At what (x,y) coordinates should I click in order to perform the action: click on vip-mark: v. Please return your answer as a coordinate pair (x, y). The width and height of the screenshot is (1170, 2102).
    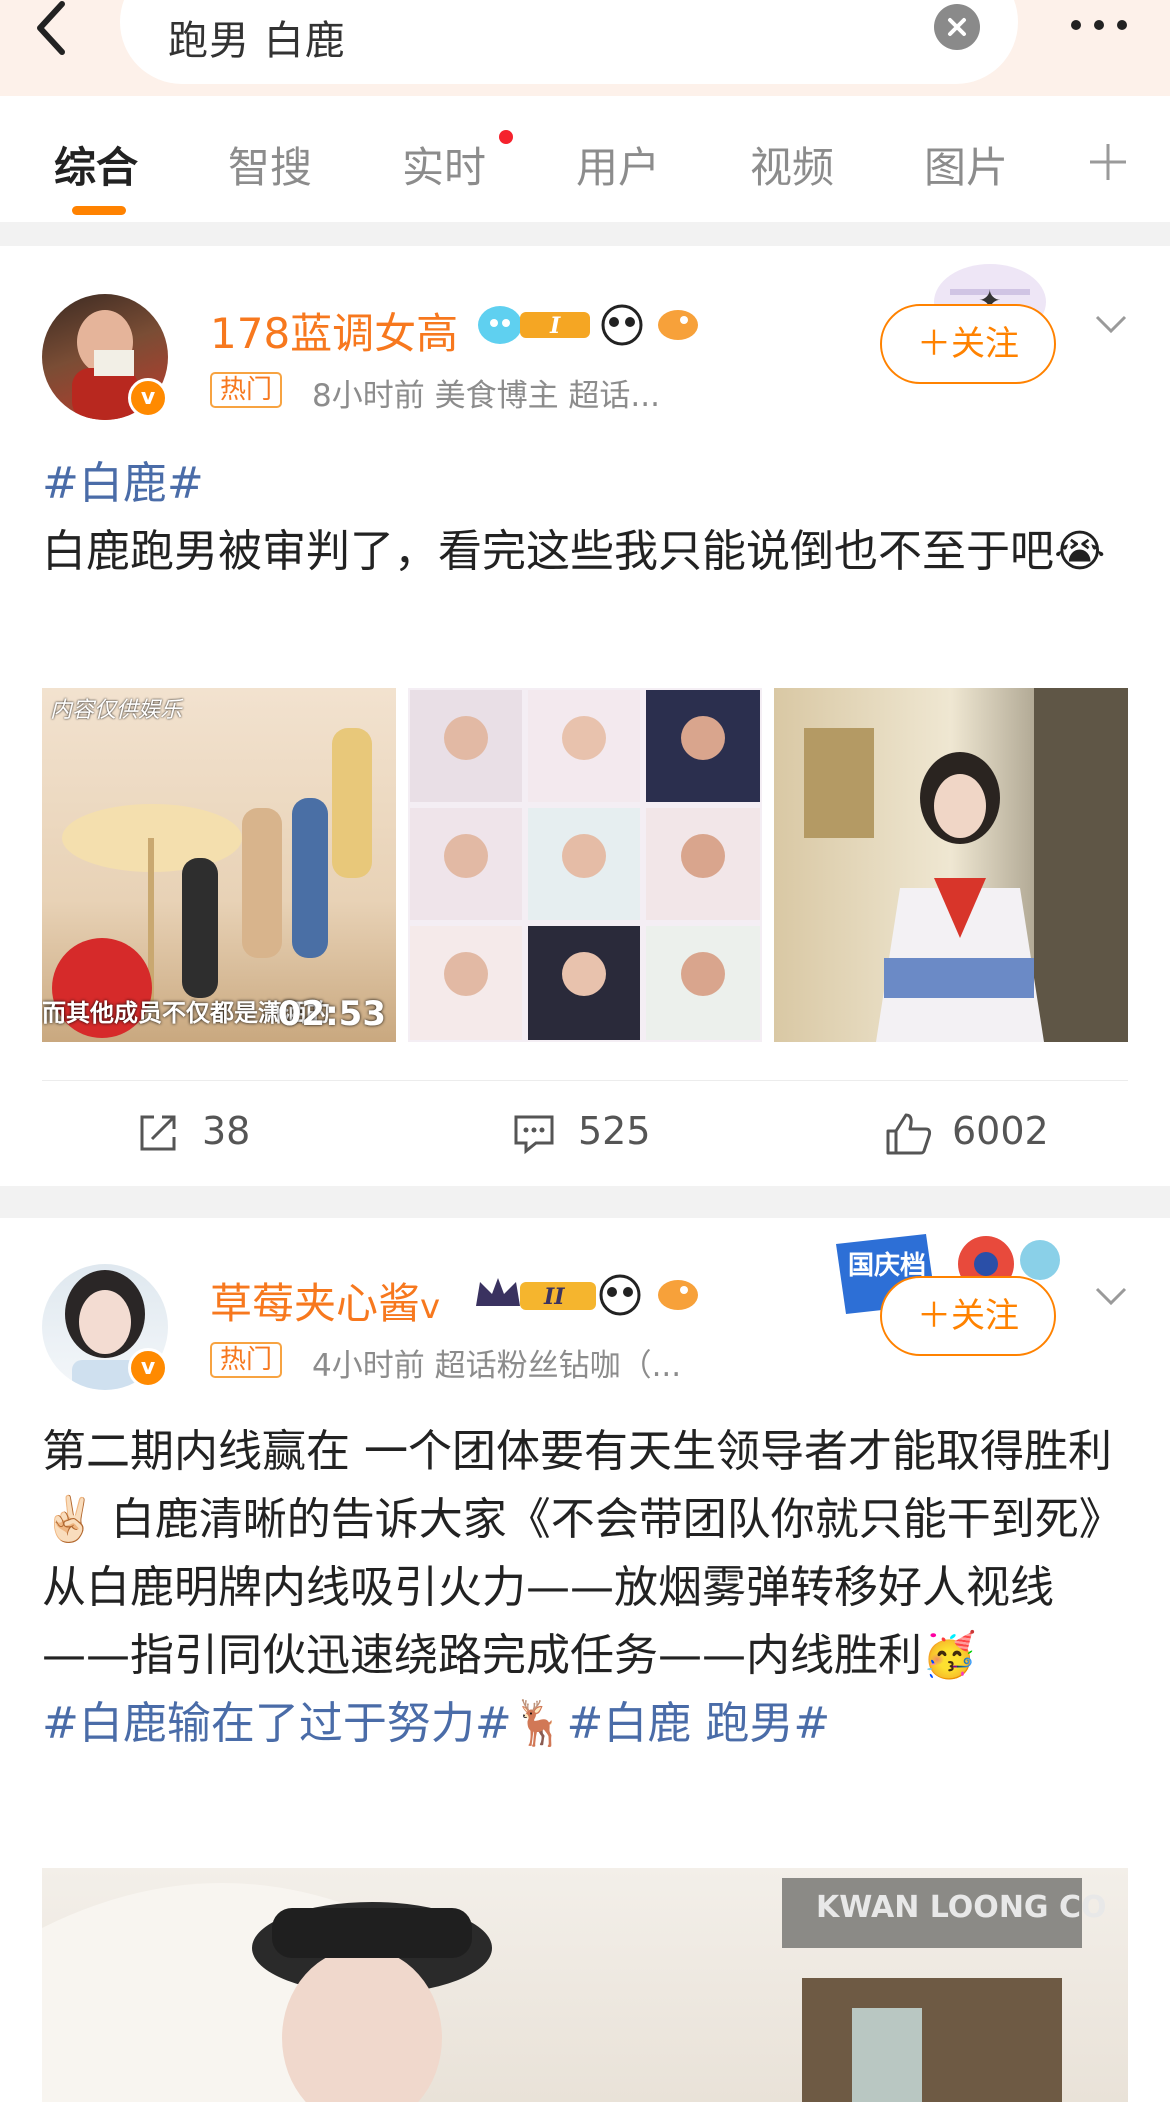
    Looking at the image, I should click on (430, 1307).